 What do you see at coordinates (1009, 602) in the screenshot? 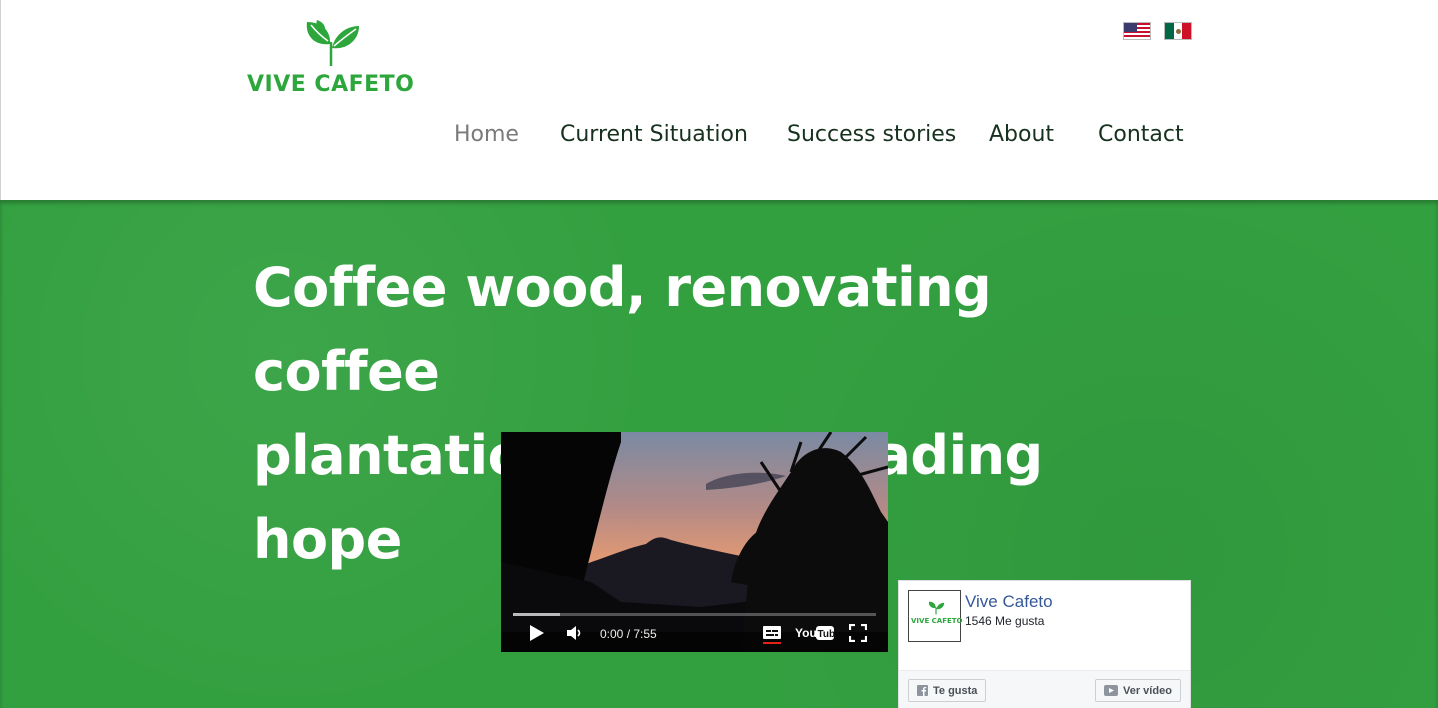
I see `fb-page-name: Vive Cafeto` at bounding box center [1009, 602].